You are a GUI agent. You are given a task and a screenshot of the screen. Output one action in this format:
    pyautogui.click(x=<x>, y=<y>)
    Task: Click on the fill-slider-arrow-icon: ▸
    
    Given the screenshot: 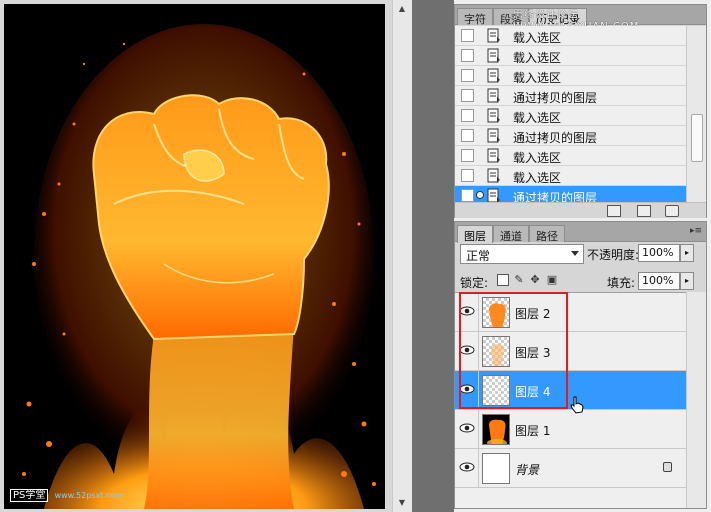 What is the action you would take?
    pyautogui.click(x=687, y=281)
    